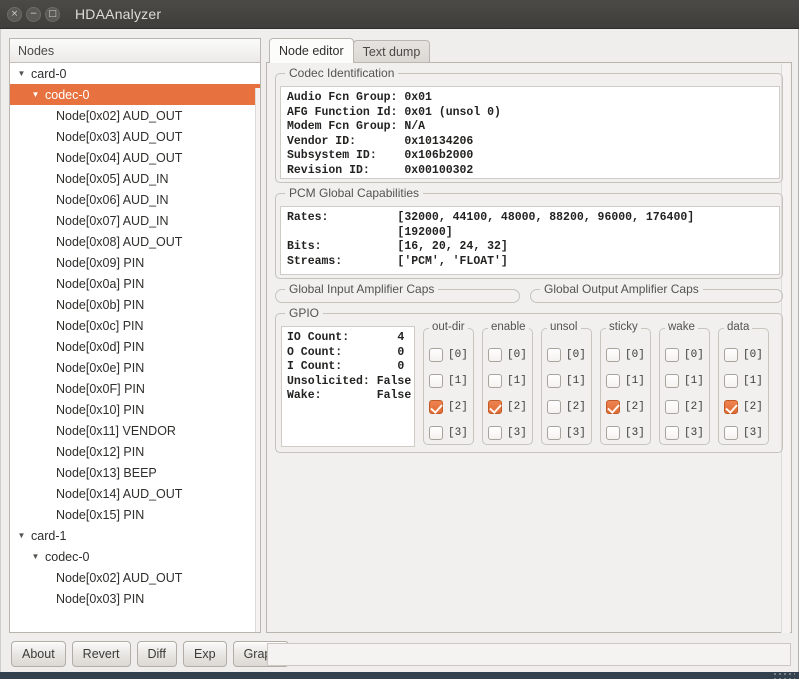 The width and height of the screenshot is (799, 679). Describe the element at coordinates (135, 325) in the screenshot. I see `tree-item: Node[0x0c] PIN` at that location.